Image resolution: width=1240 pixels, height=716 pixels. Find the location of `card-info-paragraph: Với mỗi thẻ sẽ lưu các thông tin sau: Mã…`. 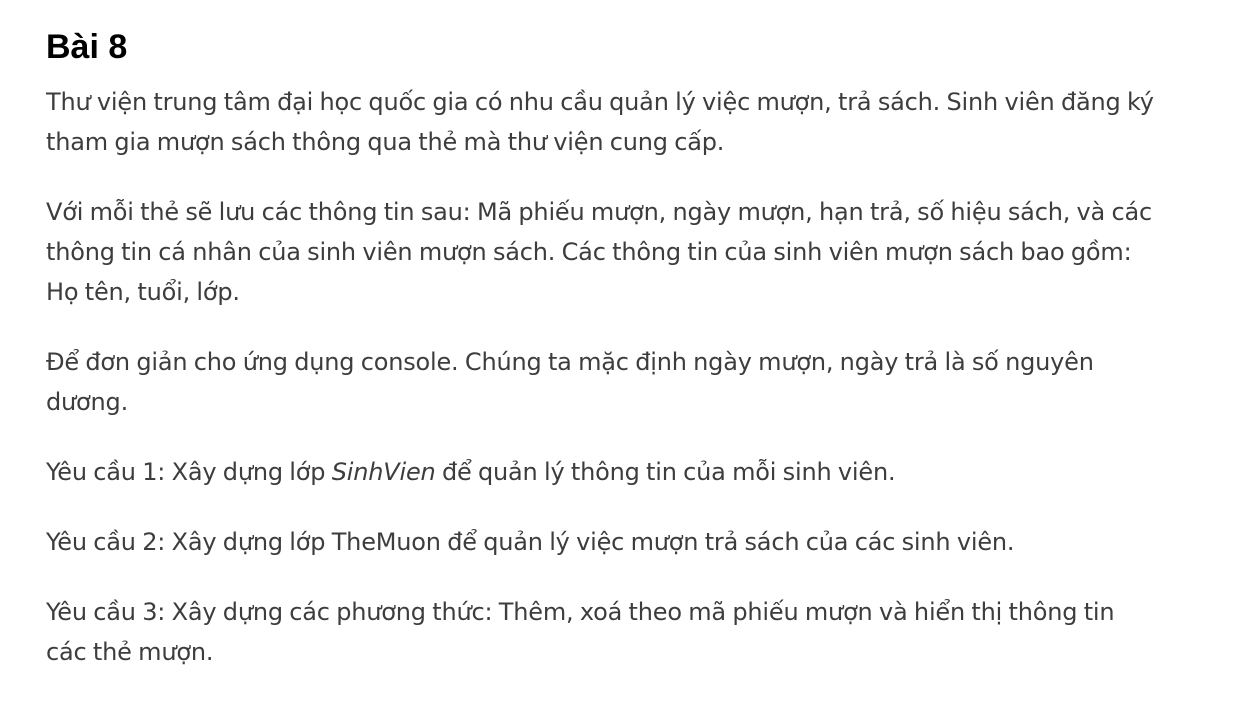

card-info-paragraph: Với mỗi thẻ sẽ lưu các thông tin sau: Mã… is located at coordinates (599, 252).